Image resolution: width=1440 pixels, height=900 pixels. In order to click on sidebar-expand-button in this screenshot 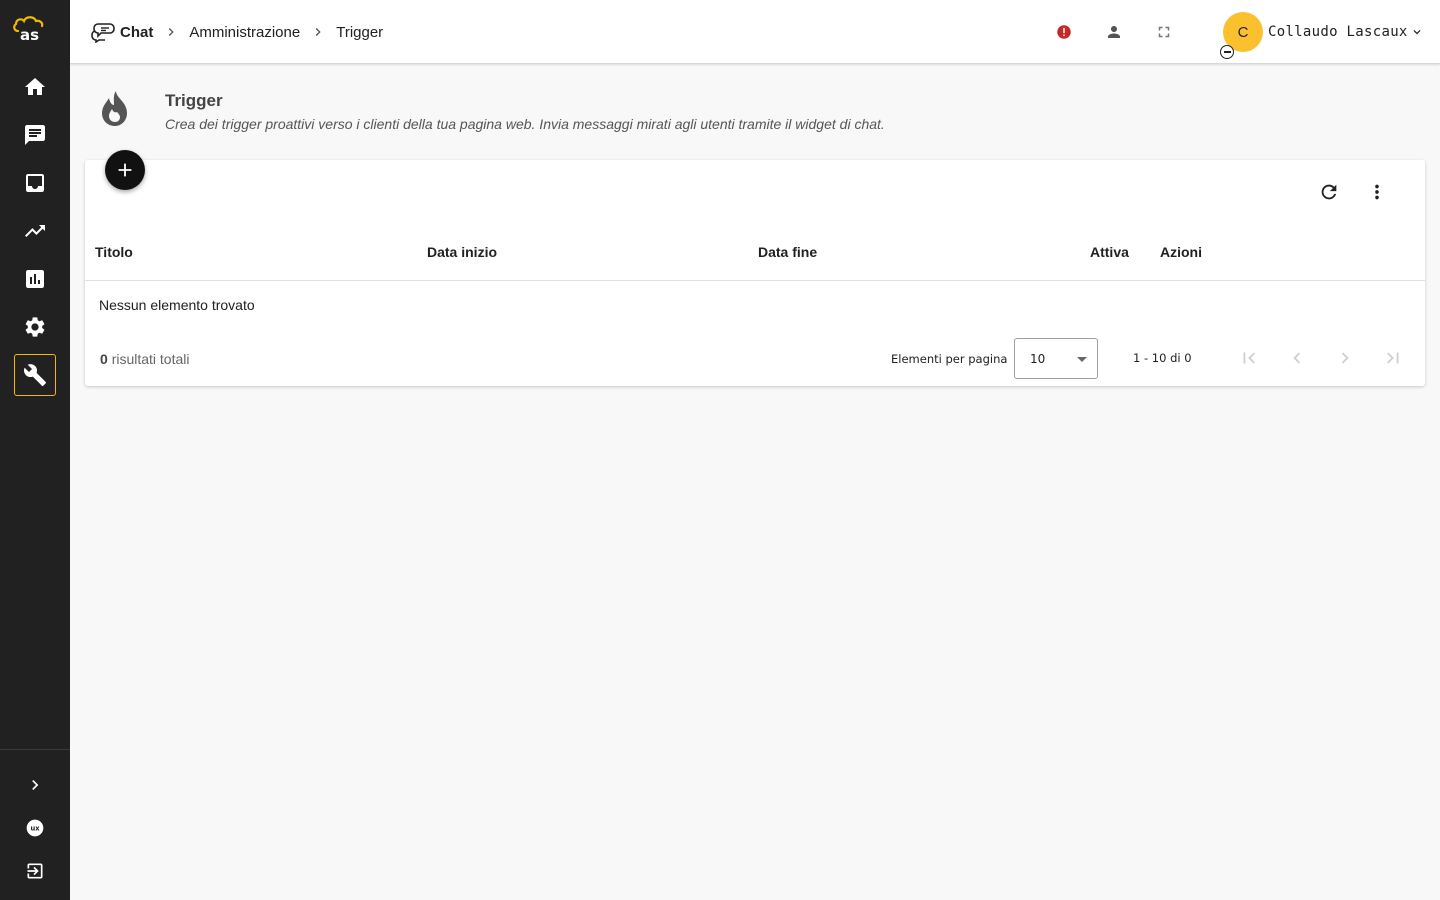, I will do `click(35, 785)`.